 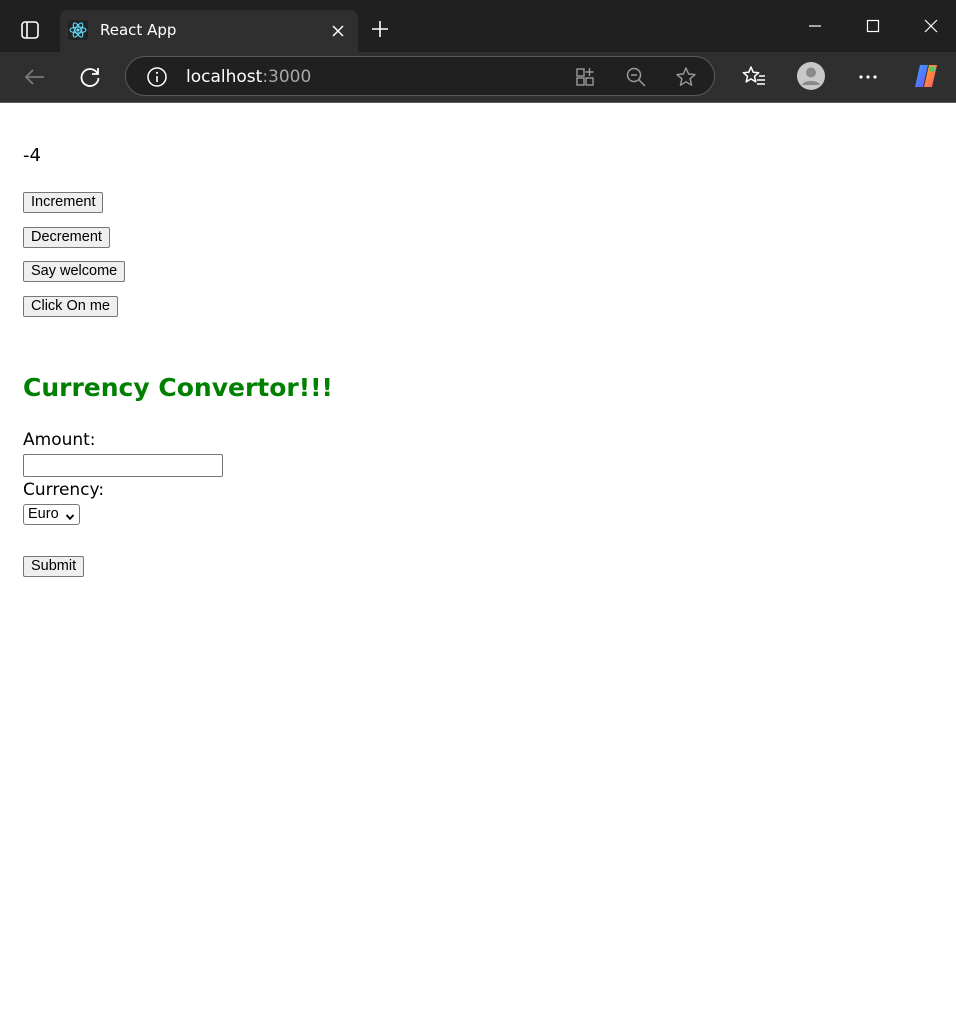 What do you see at coordinates (926, 76) in the screenshot?
I see `copilot-icon` at bounding box center [926, 76].